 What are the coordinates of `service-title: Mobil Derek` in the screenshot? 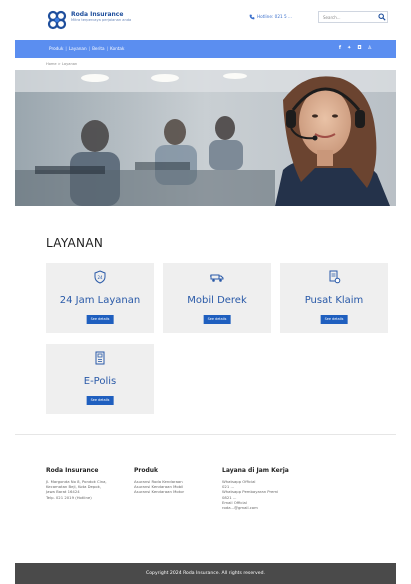 It's located at (217, 300).